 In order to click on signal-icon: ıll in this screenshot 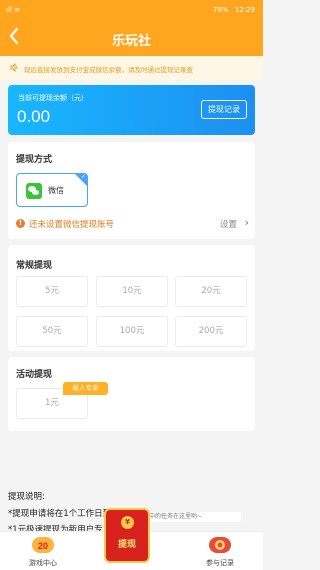, I will do `click(9, 10)`.